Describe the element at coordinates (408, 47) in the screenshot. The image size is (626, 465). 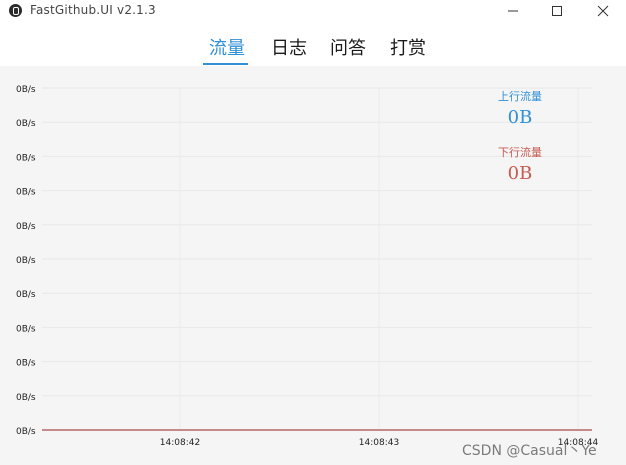
I see `tab-donate: 打赏` at that location.